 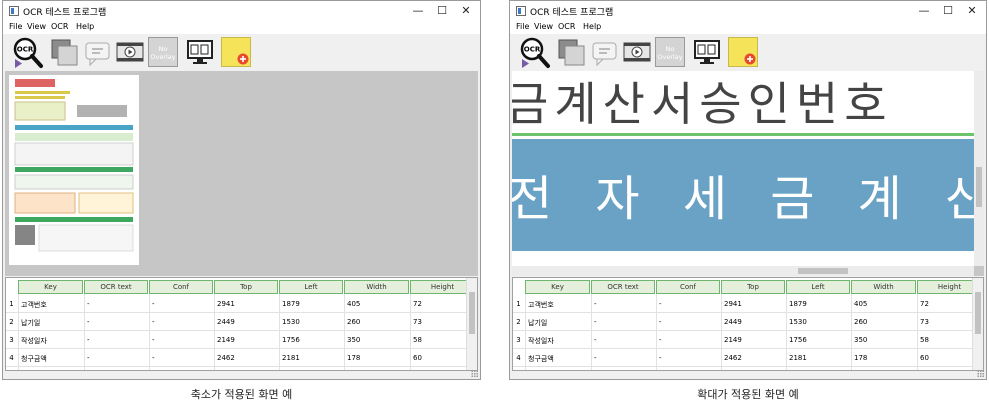 I want to click on table-cell: 2462, so click(x=733, y=358).